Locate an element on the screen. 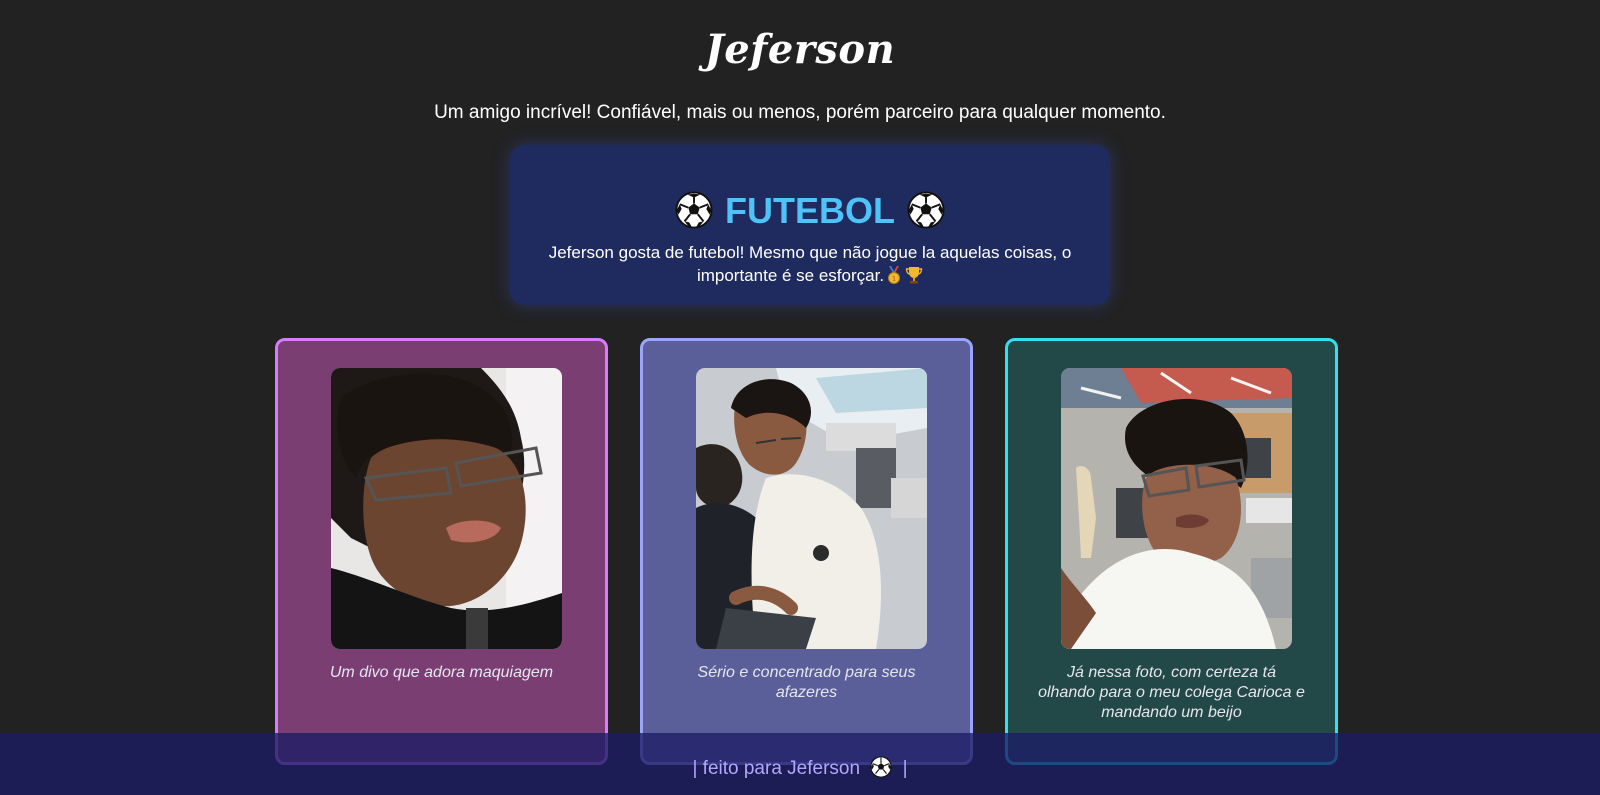 This screenshot has width=1600, height=795. footer-prefix: | feito para Jeferson is located at coordinates (776, 768).